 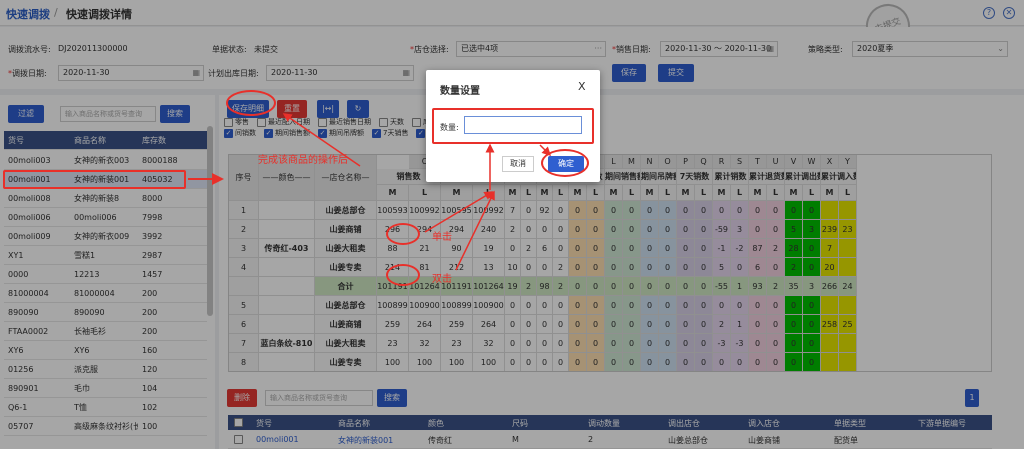 I want to click on annotation-arrows, so click(x=370, y=192).